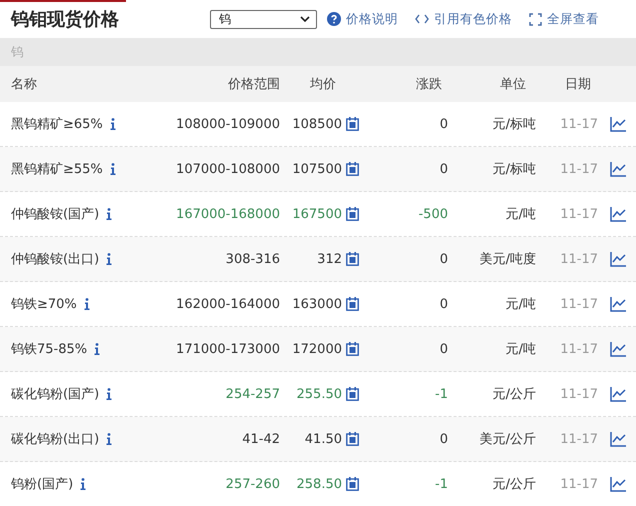 The height and width of the screenshot is (506, 636). What do you see at coordinates (227, 214) in the screenshot?
I see `price-range: 167000-168000` at bounding box center [227, 214].